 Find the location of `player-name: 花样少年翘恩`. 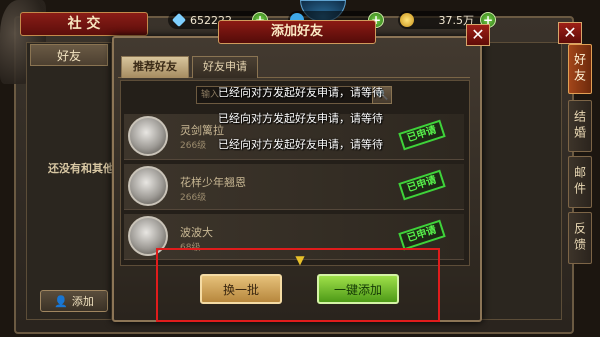

player-name: 花样少年翘恩 is located at coordinates (213, 182).